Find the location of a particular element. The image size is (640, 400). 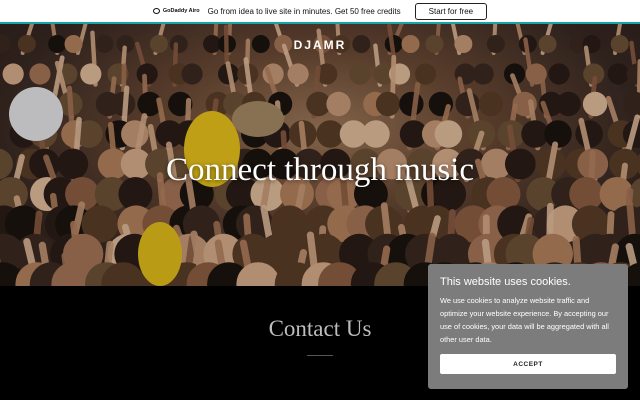

contact-title: Contact Us is located at coordinates (320, 328).